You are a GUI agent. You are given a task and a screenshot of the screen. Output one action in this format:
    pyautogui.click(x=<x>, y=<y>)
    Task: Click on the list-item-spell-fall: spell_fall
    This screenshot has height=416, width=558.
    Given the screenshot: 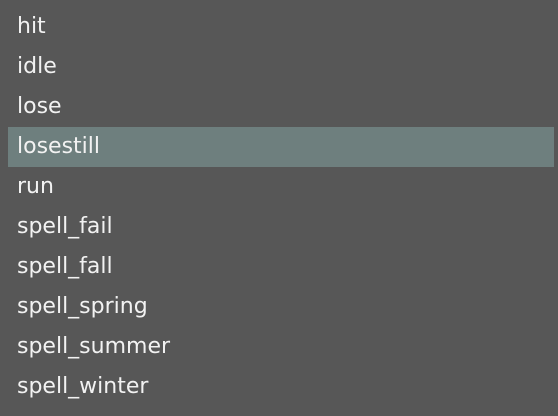 What is the action you would take?
    pyautogui.click(x=281, y=267)
    